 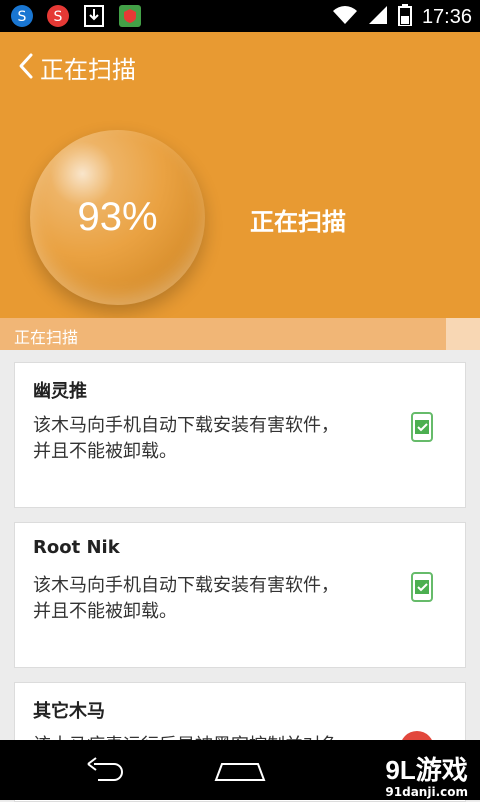 I want to click on scan-progress-bar: 正在扫描, so click(x=240, y=334).